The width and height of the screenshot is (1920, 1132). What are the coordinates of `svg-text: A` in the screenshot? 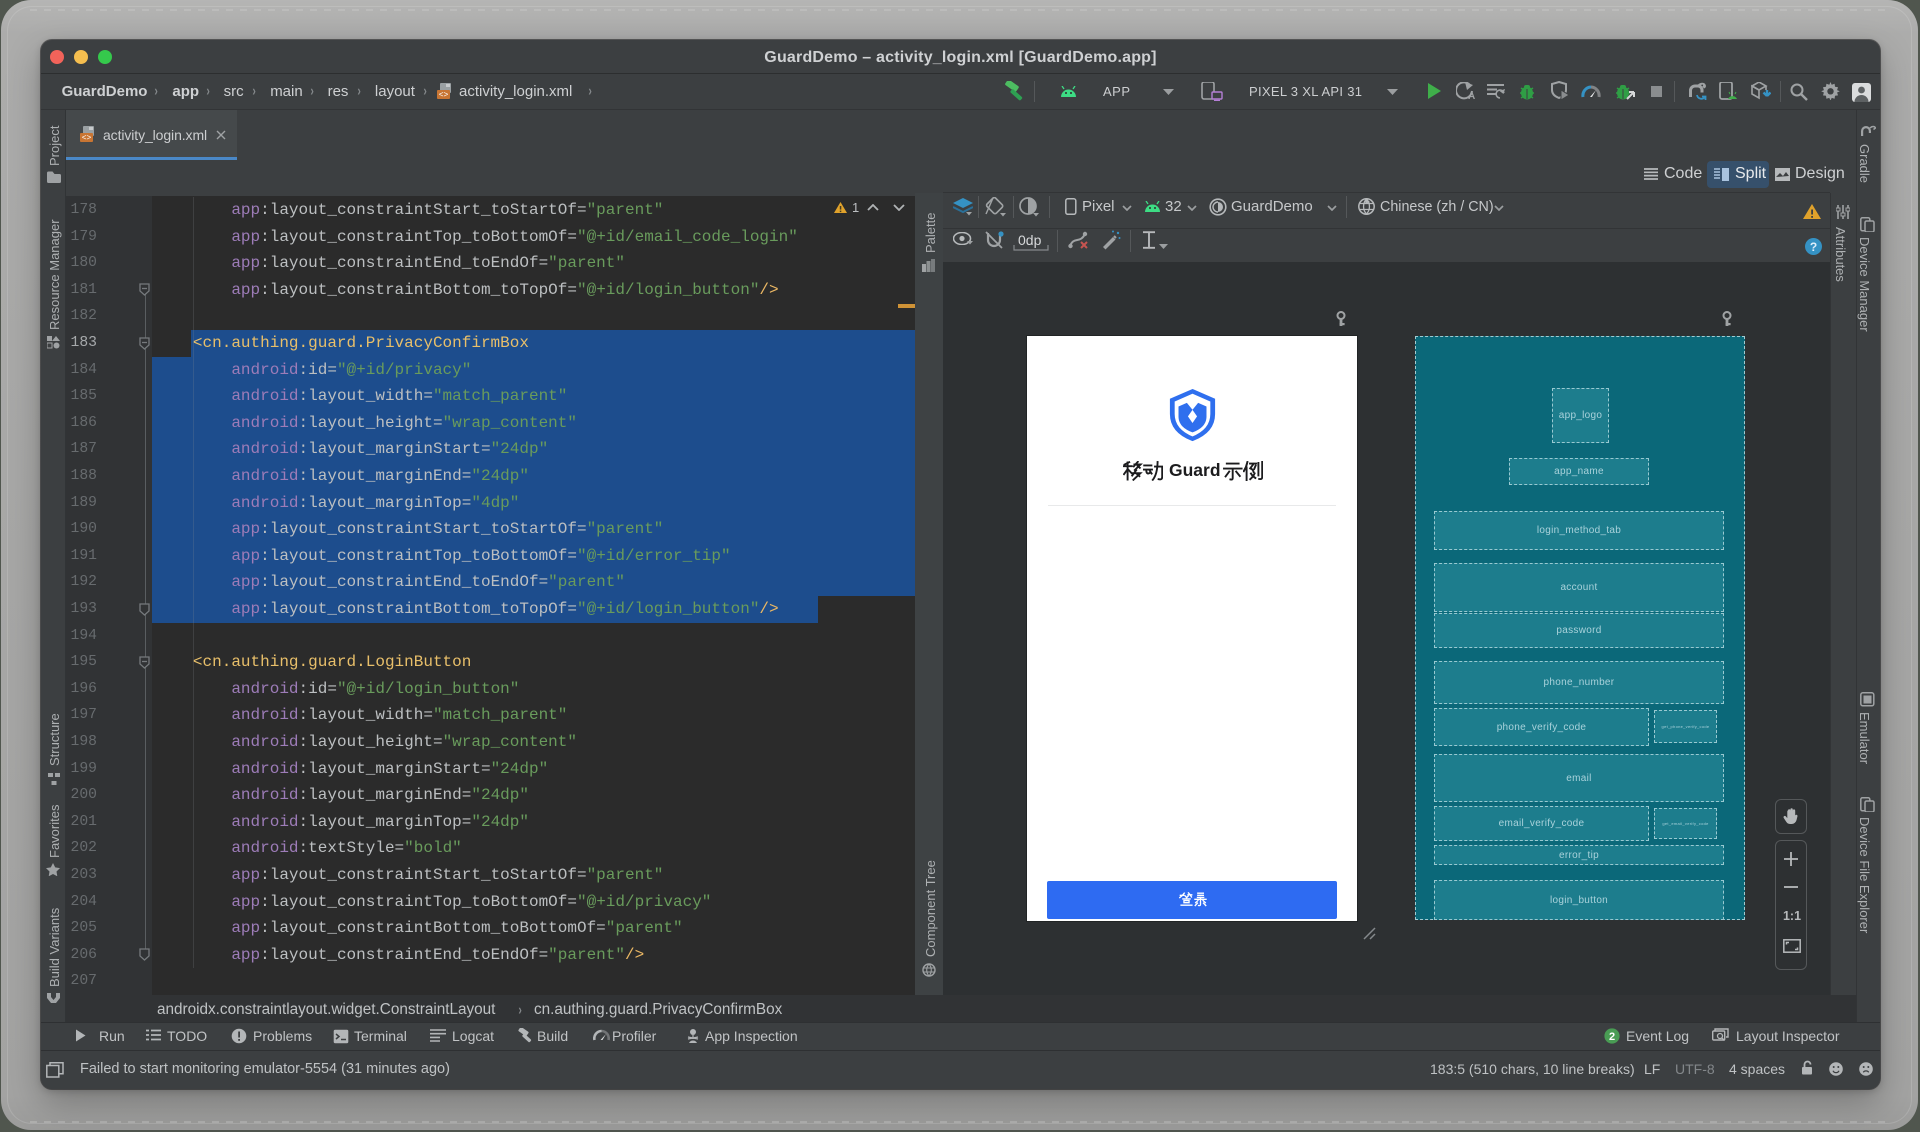 It's located at (1471, 95).